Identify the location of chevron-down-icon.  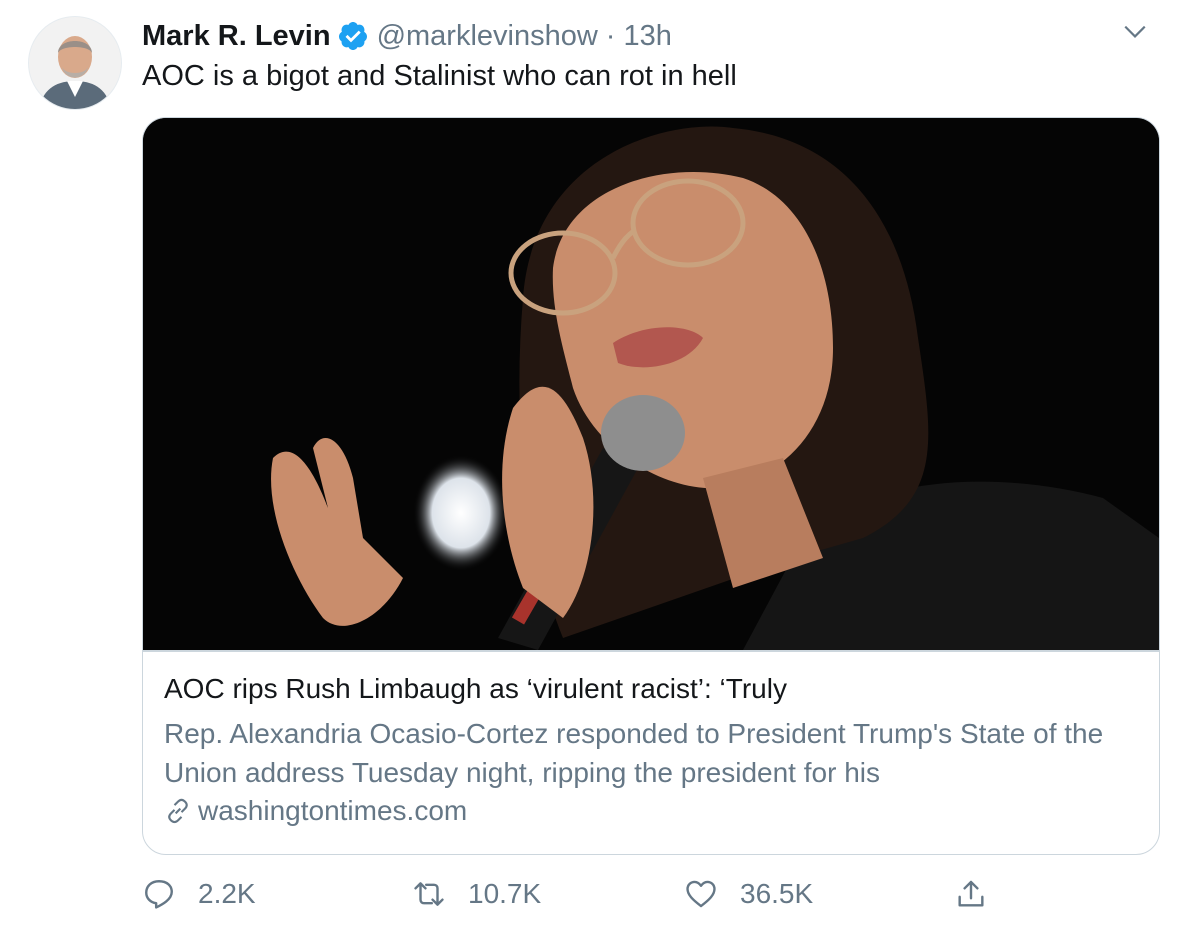
(1135, 31).